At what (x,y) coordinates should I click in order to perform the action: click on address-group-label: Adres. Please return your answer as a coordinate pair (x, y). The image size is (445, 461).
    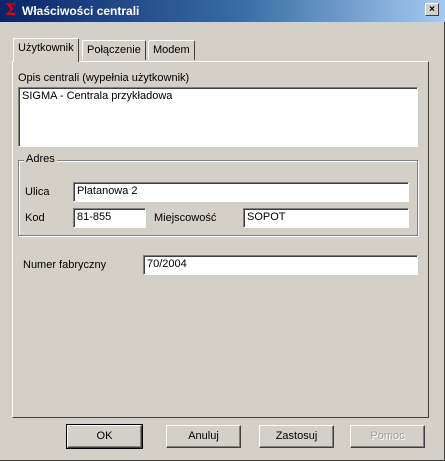
    Looking at the image, I should click on (40, 159).